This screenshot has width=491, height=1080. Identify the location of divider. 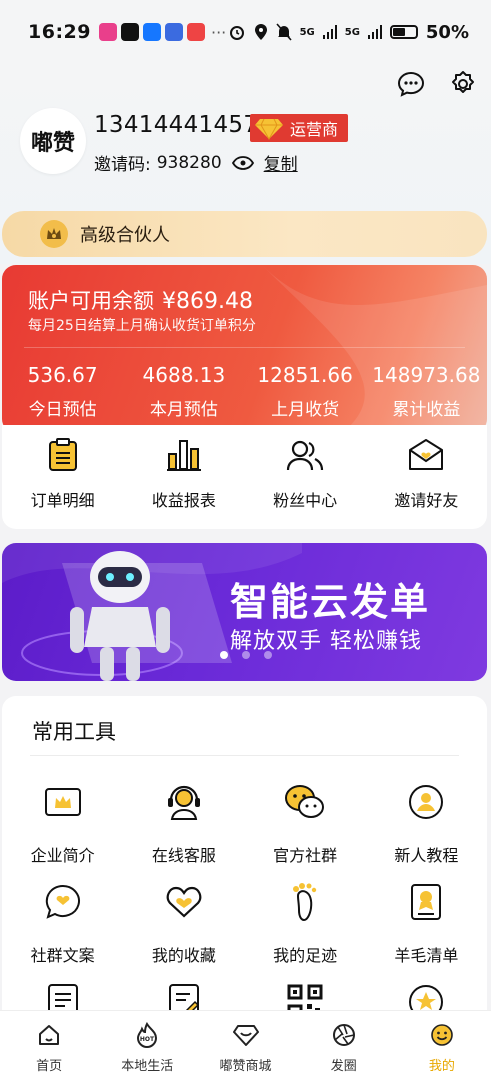
(244, 755).